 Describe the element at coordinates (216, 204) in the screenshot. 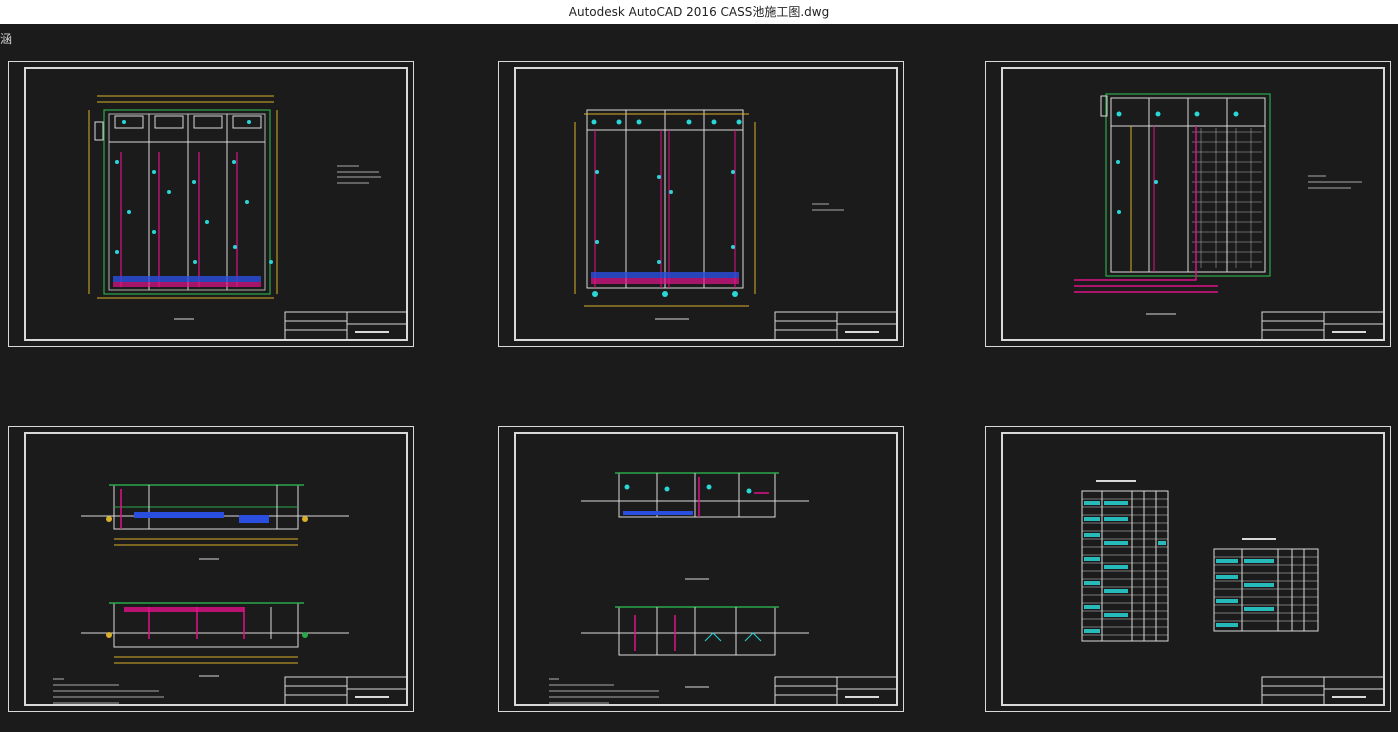

I see `sheet-plan-1-svg` at that location.